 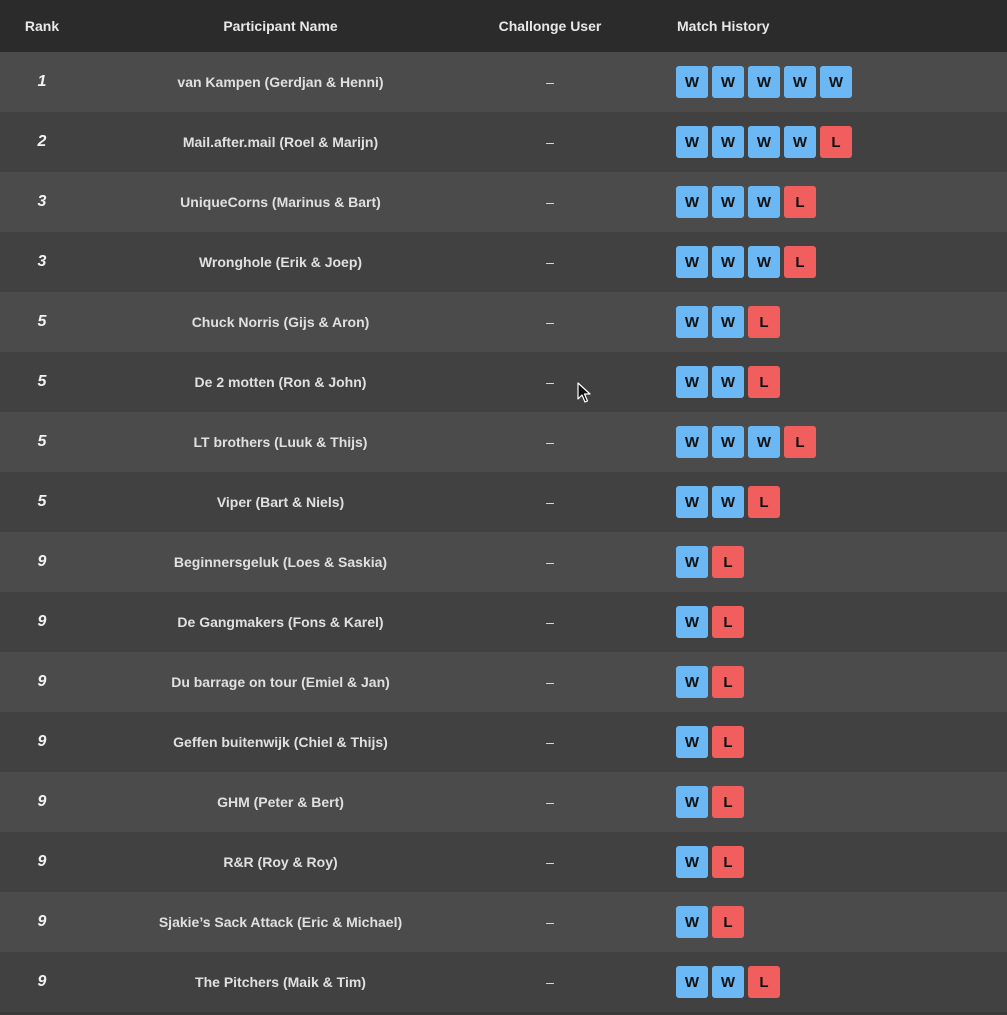 I want to click on rank-cell: 5, so click(x=42, y=322).